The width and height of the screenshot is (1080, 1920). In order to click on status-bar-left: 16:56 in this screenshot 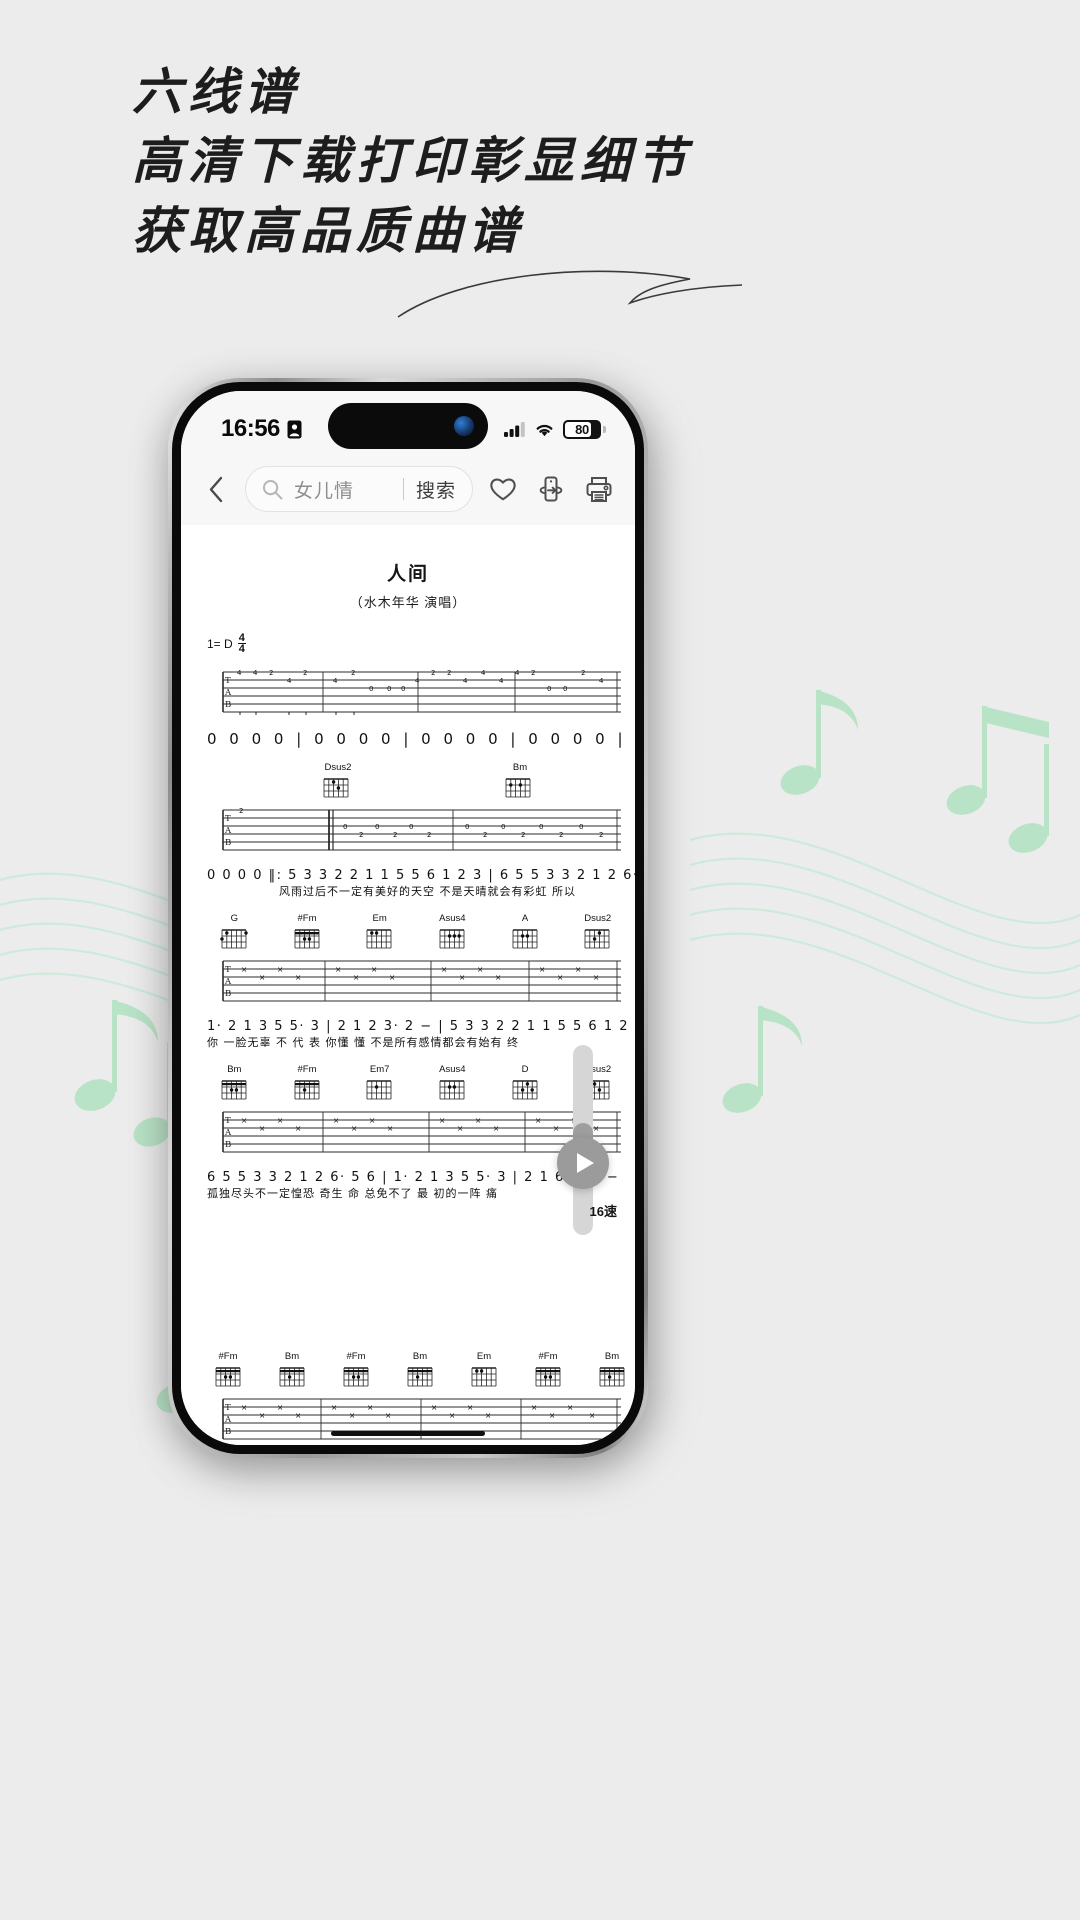, I will do `click(261, 429)`.